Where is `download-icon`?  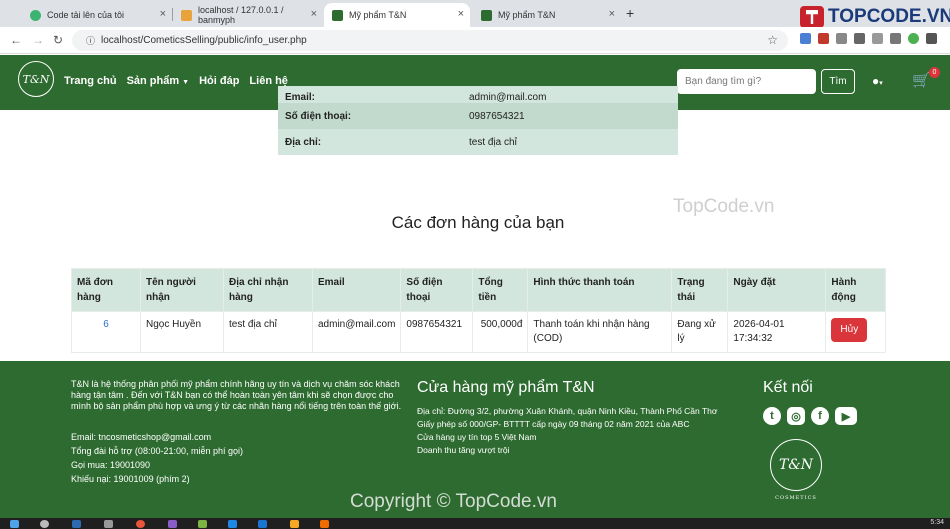
download-icon is located at coordinates (877, 38).